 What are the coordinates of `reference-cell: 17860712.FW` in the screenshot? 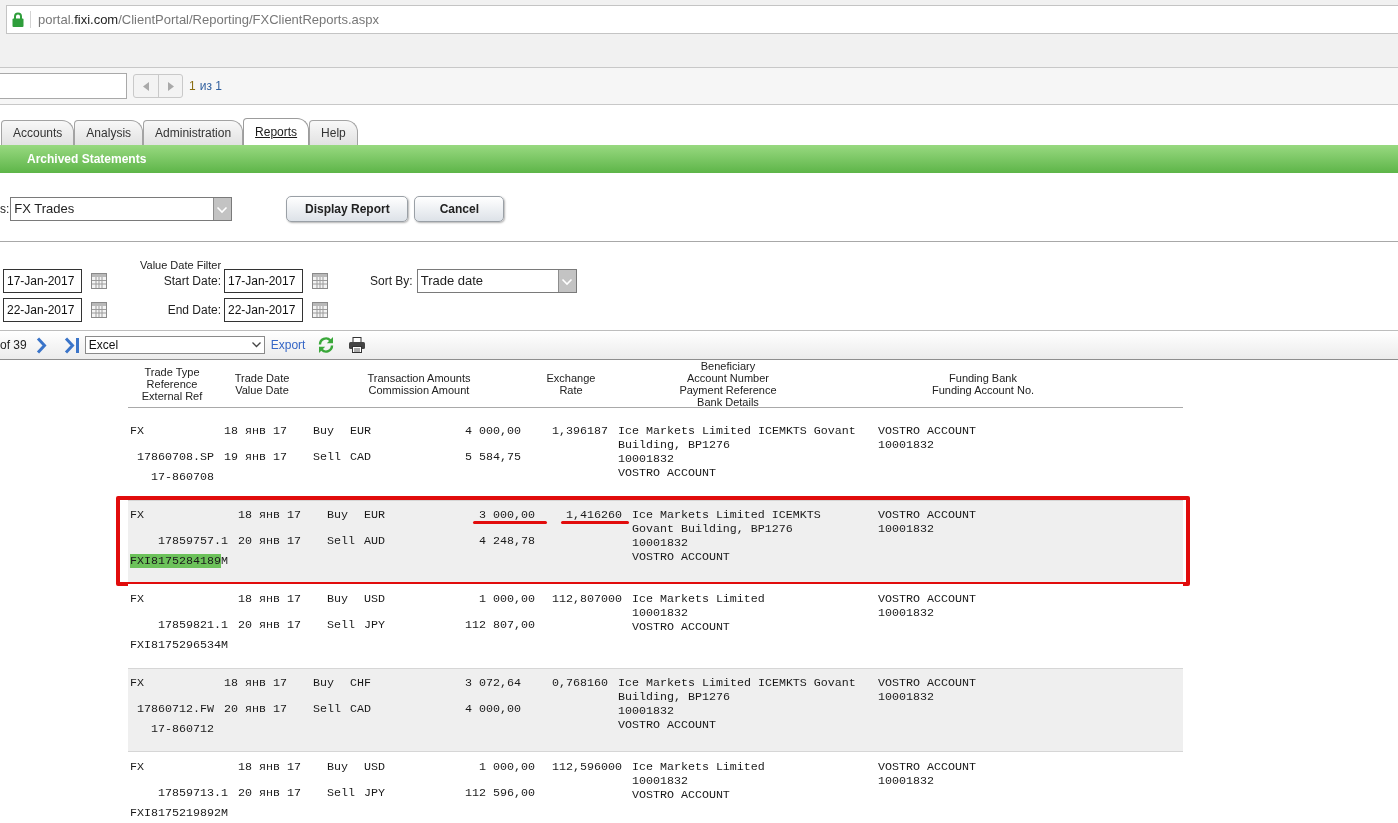 It's located at (175, 709).